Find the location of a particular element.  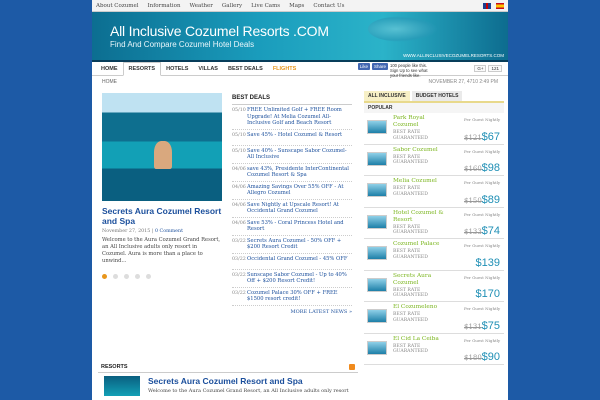

topnav-information: Information is located at coordinates (164, 6).